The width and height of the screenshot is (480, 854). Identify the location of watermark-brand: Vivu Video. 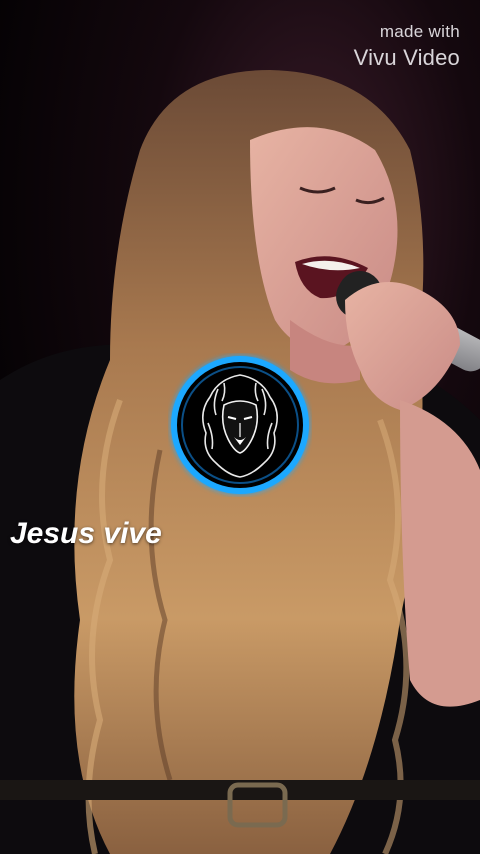
(406, 57).